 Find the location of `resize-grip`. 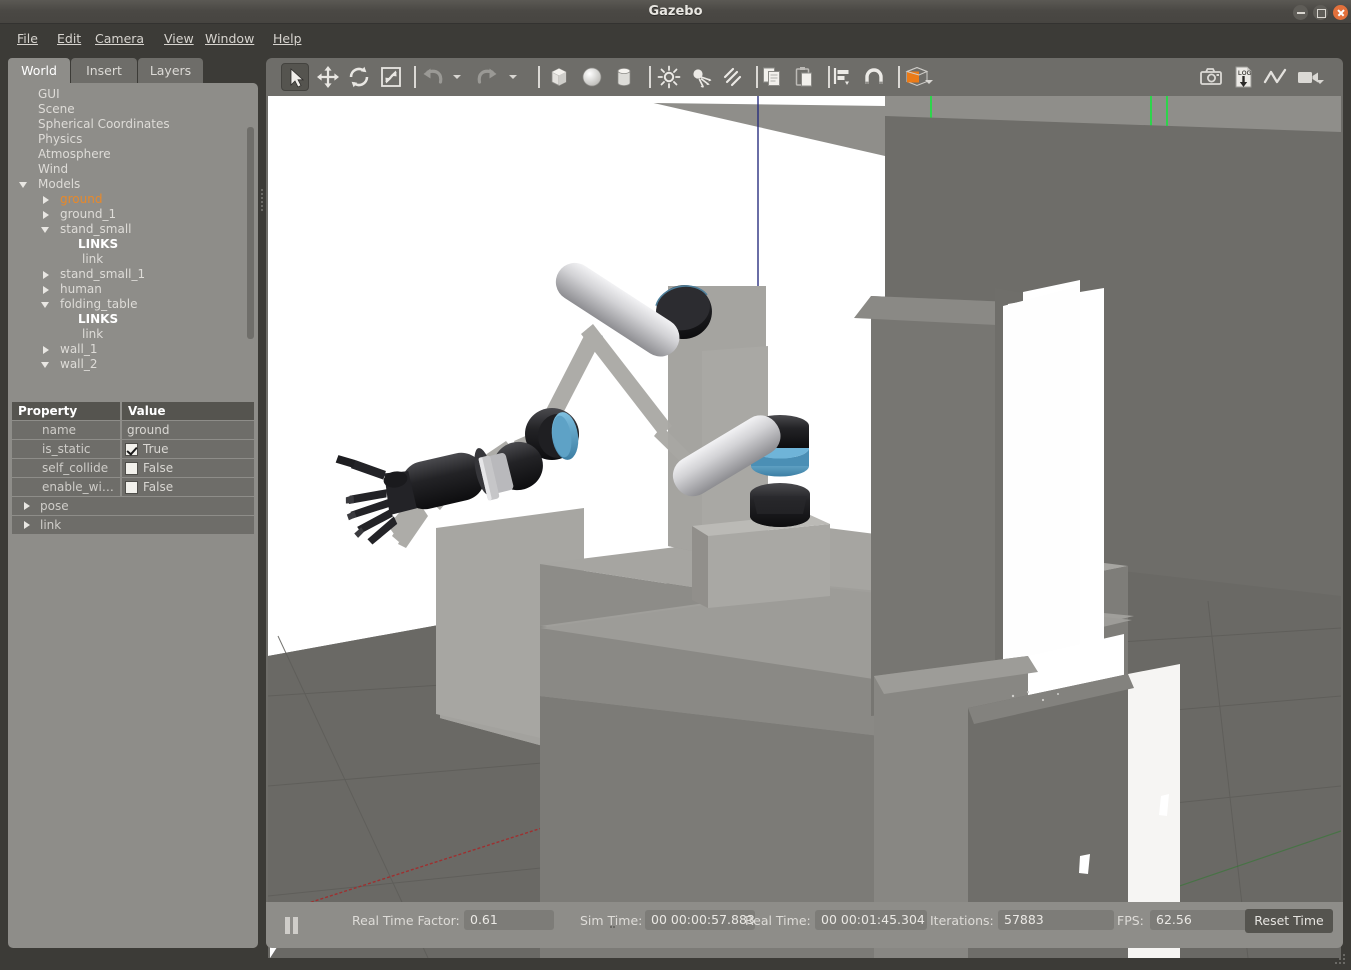

resize-grip is located at coordinates (1341, 960).